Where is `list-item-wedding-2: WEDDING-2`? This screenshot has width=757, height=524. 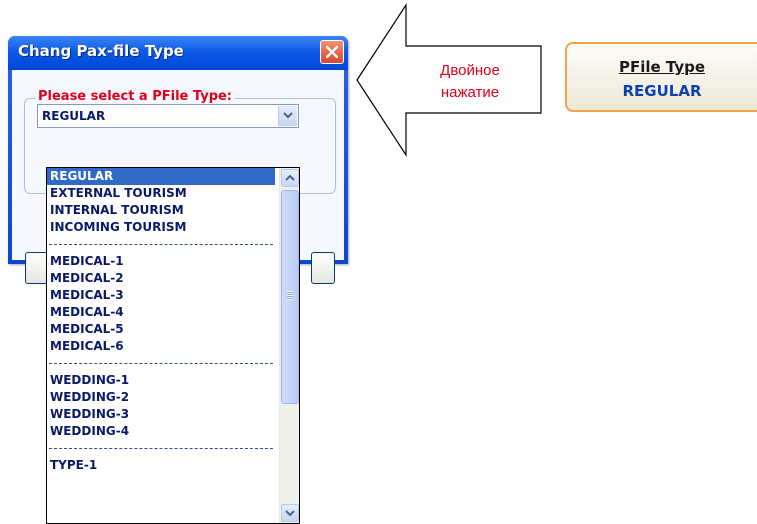
list-item-wedding-2: WEDDING-2 is located at coordinates (161, 397).